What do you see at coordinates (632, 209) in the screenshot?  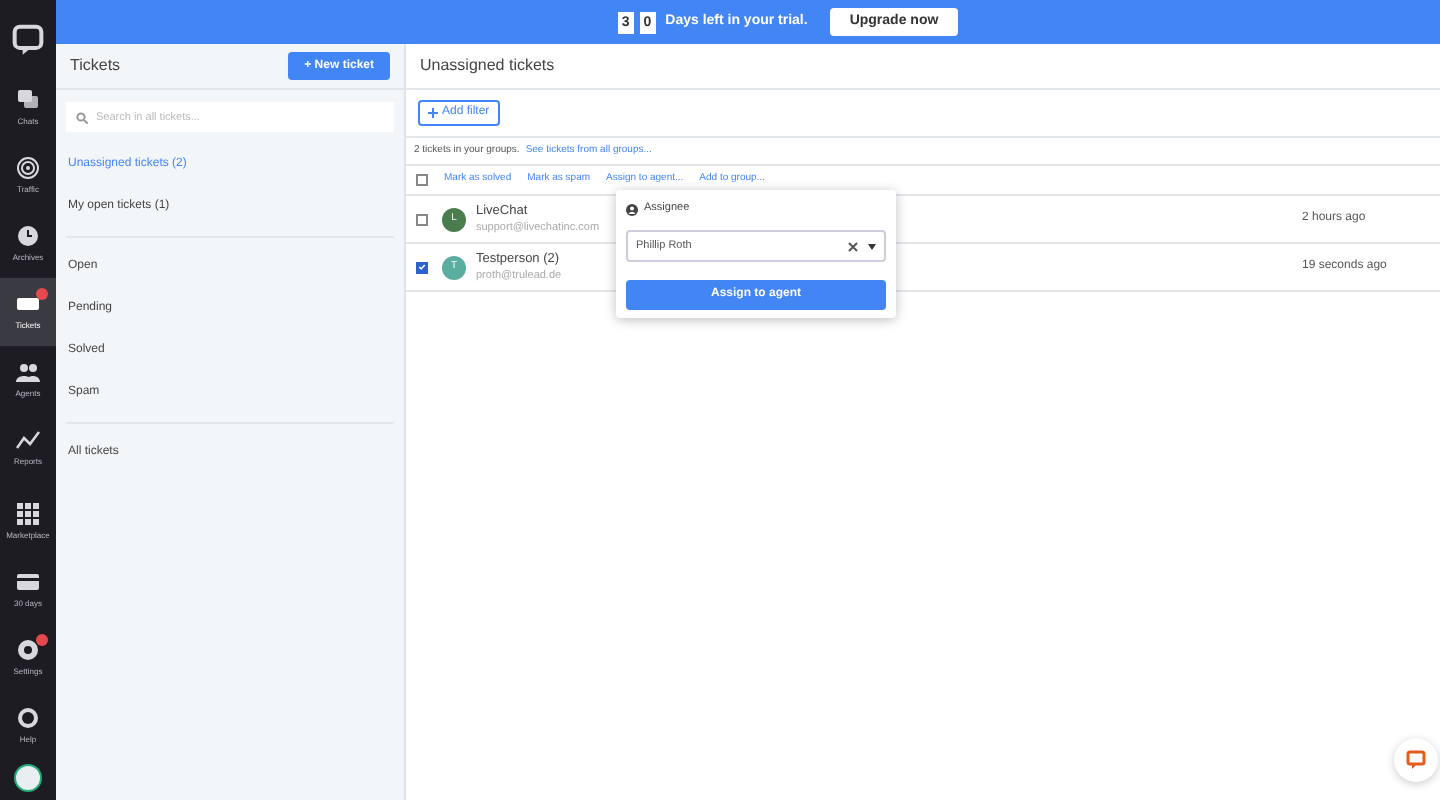 I see `user-icon` at bounding box center [632, 209].